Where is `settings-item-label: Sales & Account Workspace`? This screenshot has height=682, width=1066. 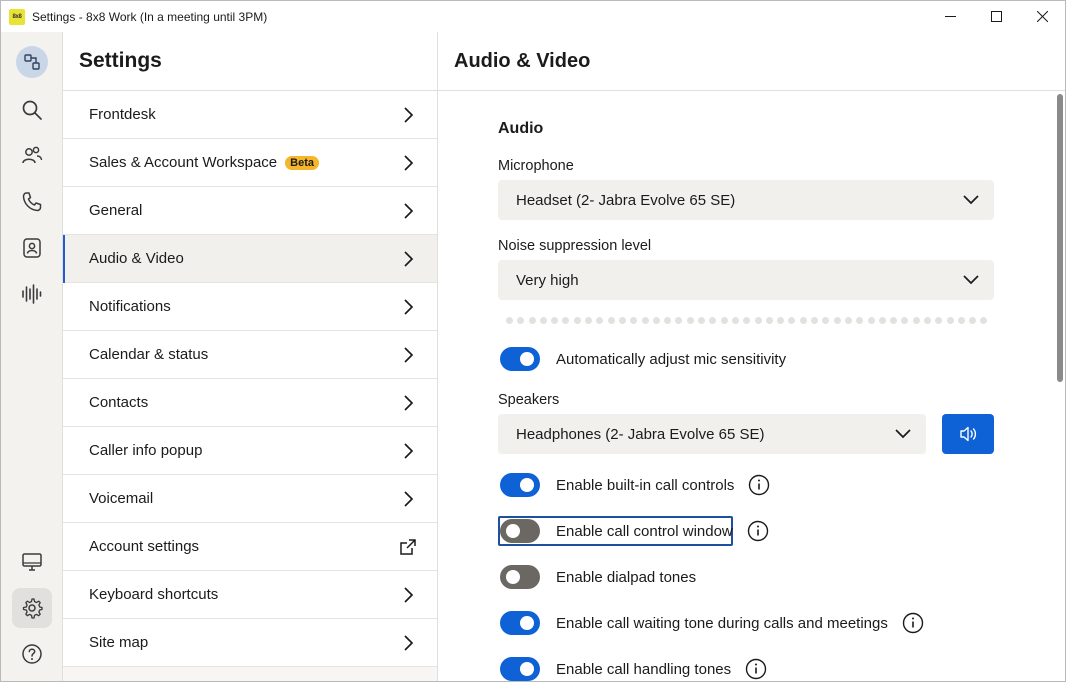 settings-item-label: Sales & Account Workspace is located at coordinates (183, 162).